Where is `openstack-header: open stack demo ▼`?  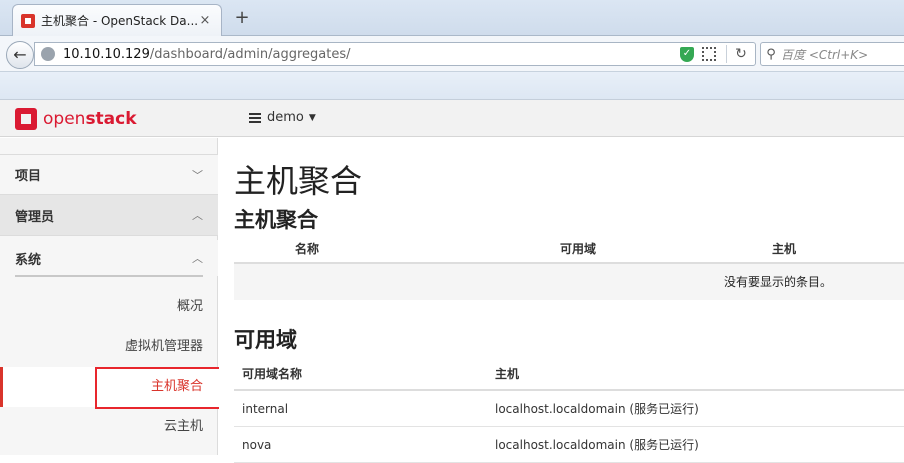 openstack-header: open stack demo ▼ is located at coordinates (452, 118).